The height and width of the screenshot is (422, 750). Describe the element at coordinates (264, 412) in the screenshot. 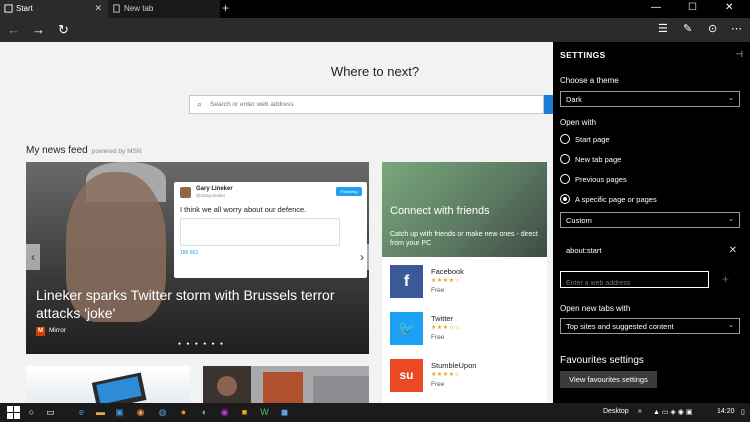

I see `writer-icon: W` at that location.